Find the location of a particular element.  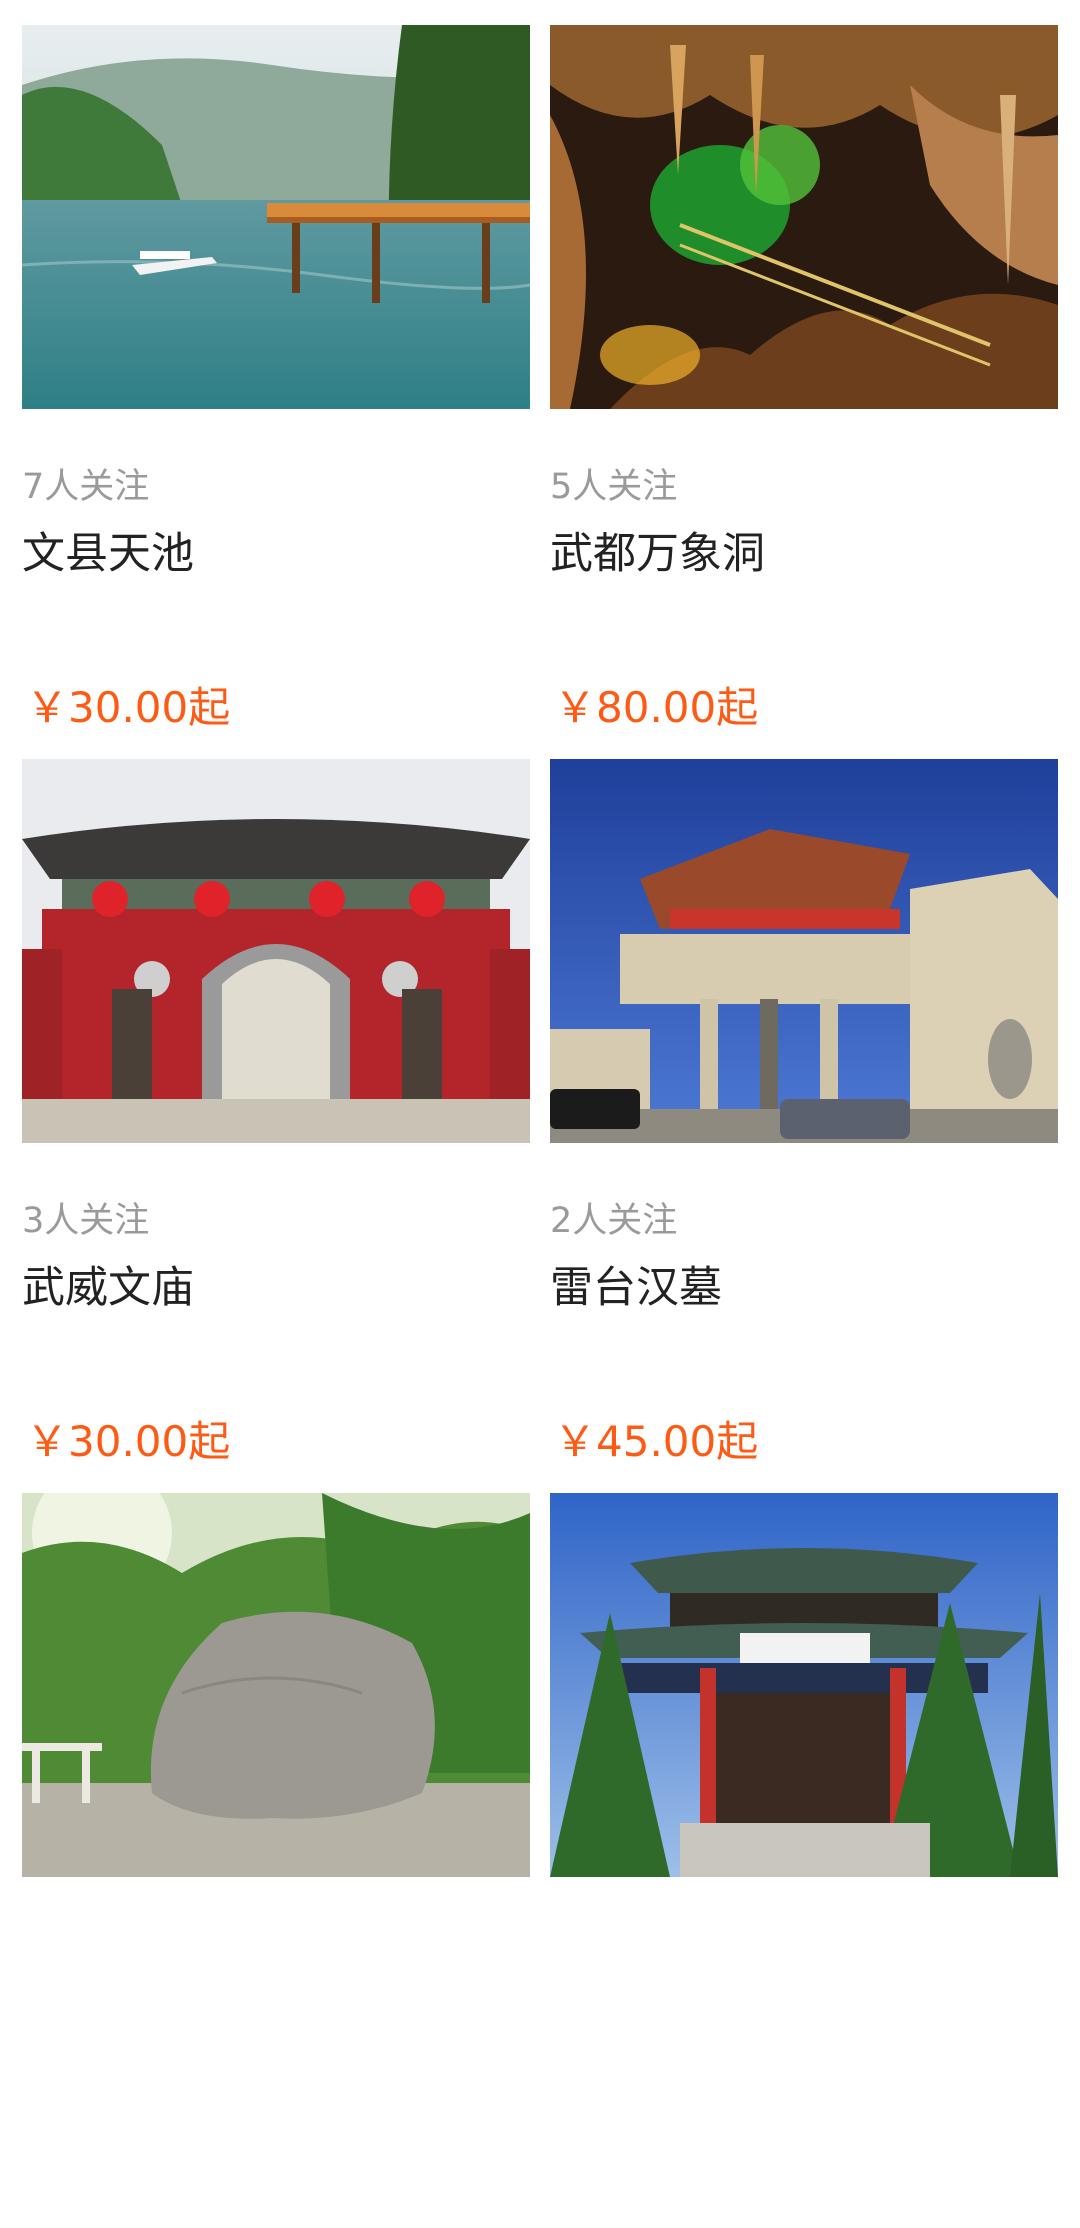

pavilion-gate-photo is located at coordinates (804, 1685).